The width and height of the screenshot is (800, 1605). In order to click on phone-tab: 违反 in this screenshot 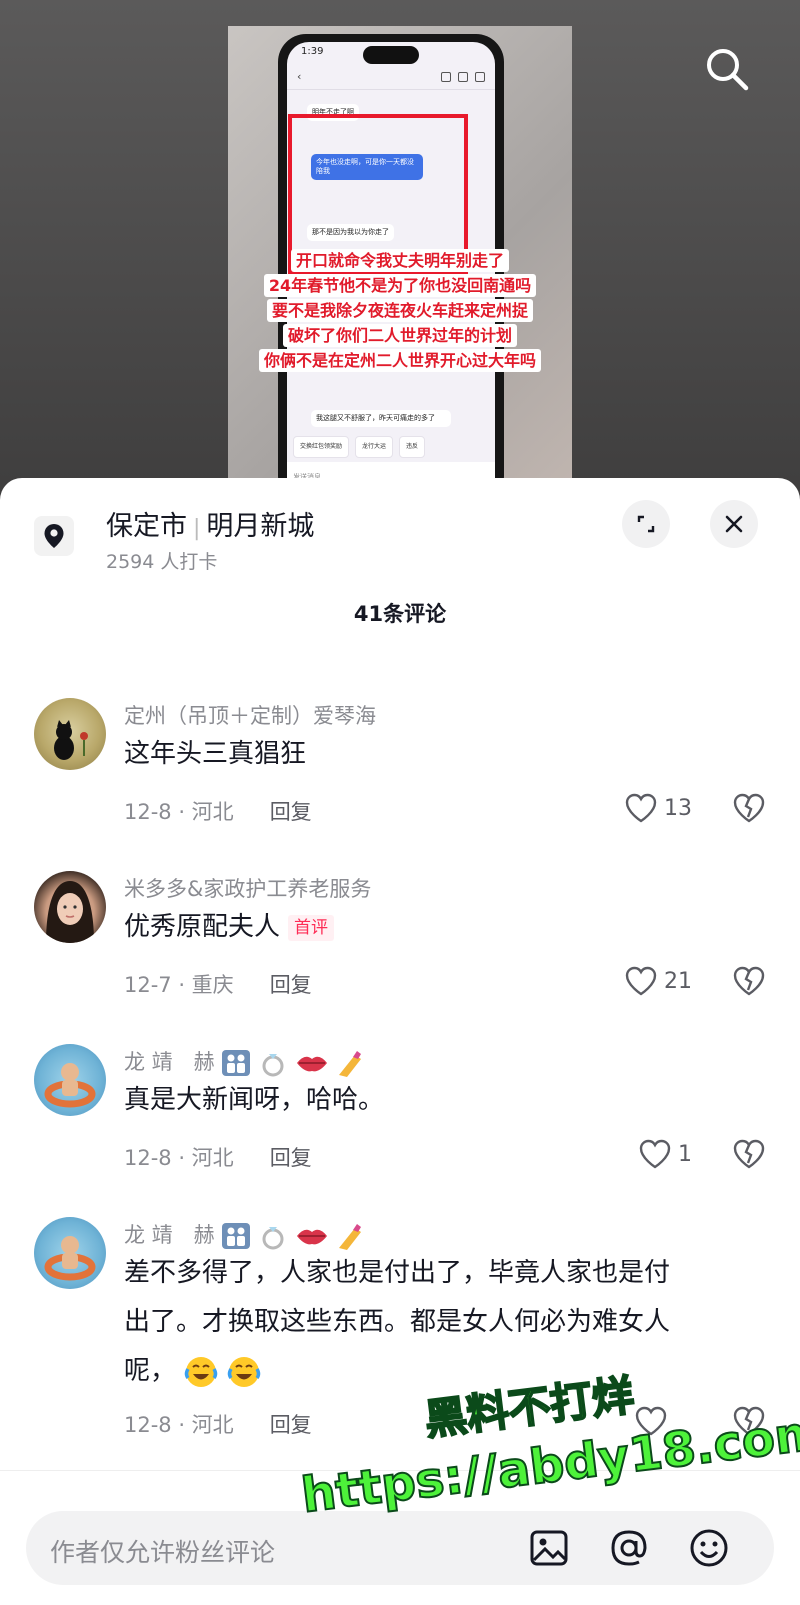, I will do `click(412, 447)`.